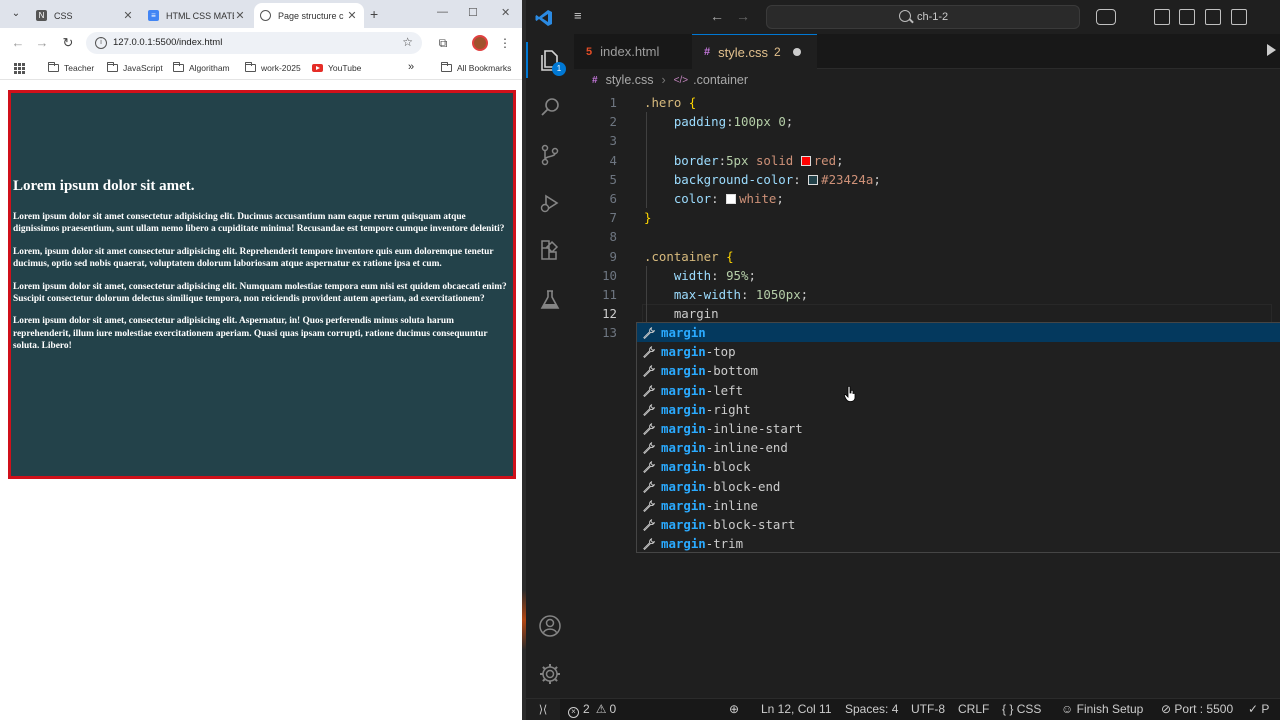 The width and height of the screenshot is (1280, 720). Describe the element at coordinates (633, 51) in the screenshot. I see `tab-index-html: 5 index.html` at that location.